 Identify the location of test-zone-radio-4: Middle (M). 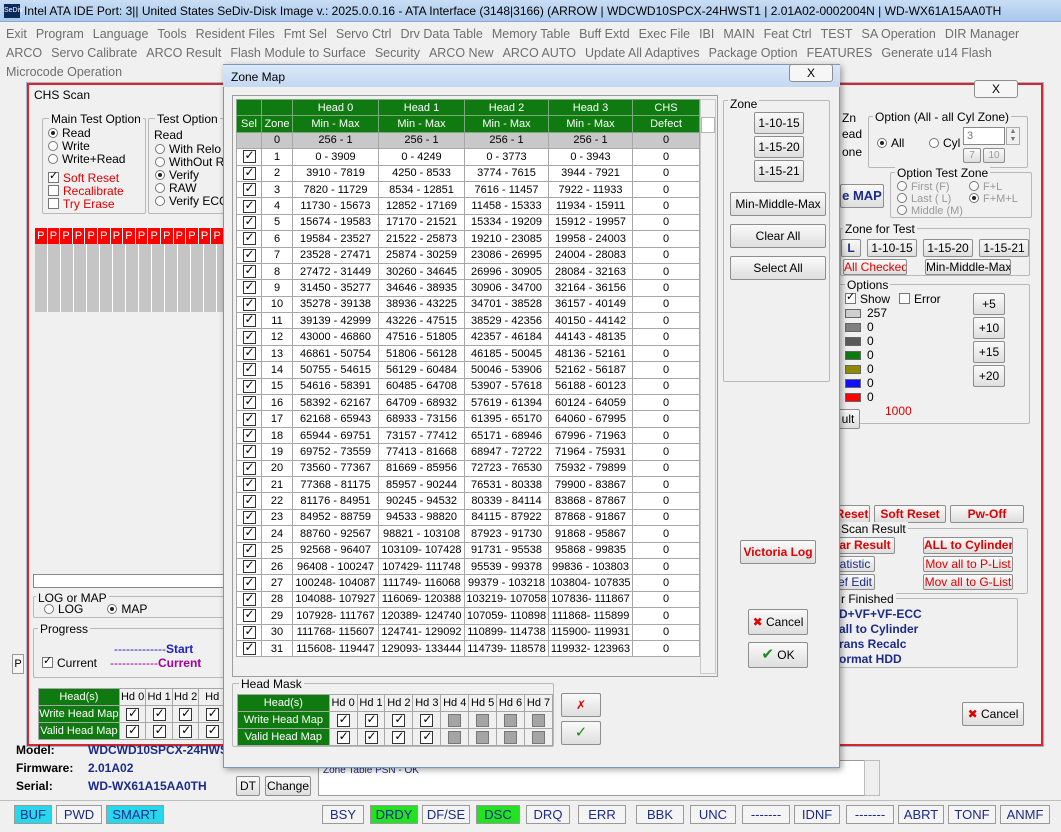
(933, 211).